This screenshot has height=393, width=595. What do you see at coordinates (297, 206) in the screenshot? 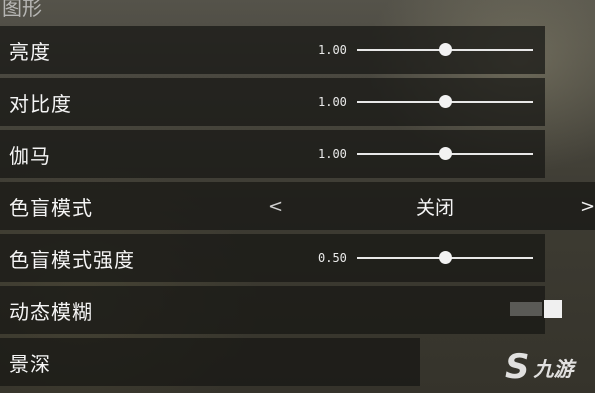
I see `setting-row-colorblind-mode: 色盲模式 < 关闭 >` at bounding box center [297, 206].